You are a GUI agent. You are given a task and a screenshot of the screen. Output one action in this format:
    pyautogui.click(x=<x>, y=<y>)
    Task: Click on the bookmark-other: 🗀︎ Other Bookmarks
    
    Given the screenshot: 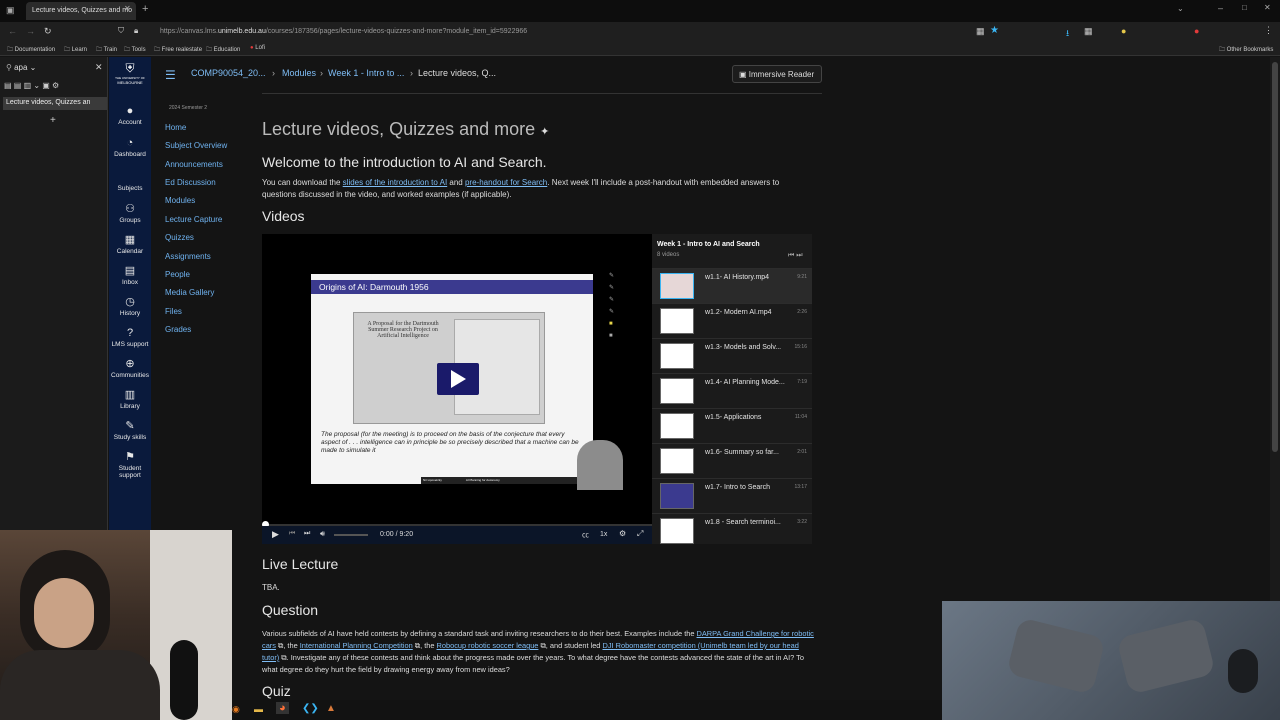 What is the action you would take?
    pyautogui.click(x=1246, y=50)
    